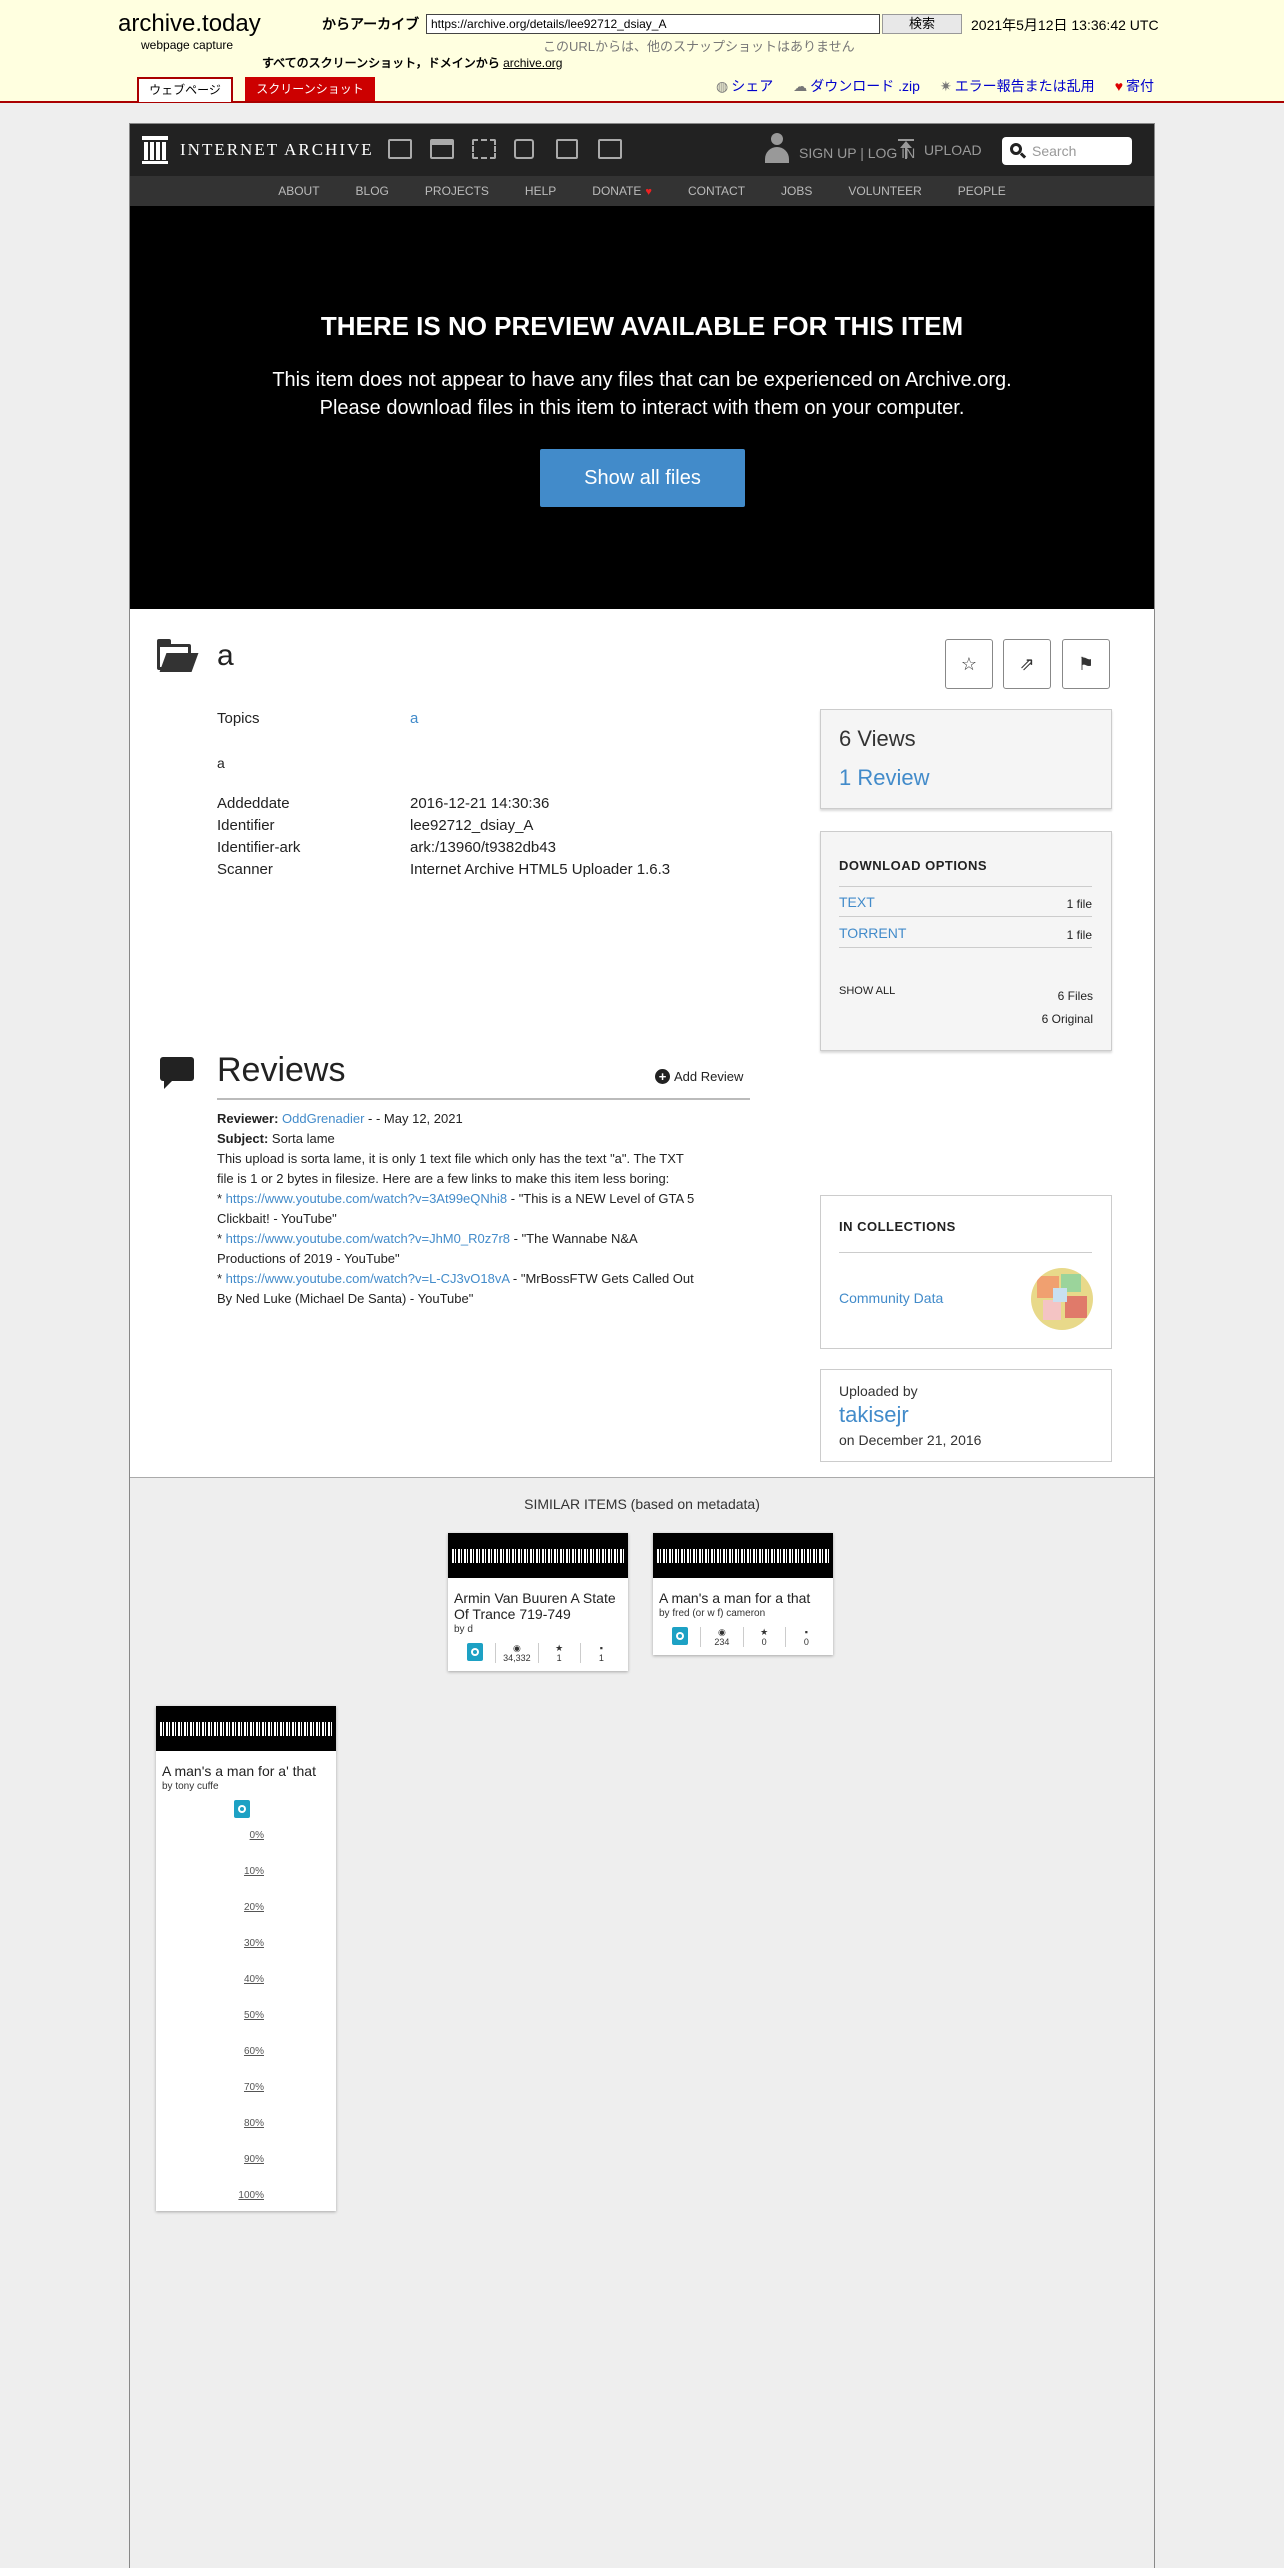 Image resolution: width=1284 pixels, height=2568 pixels. What do you see at coordinates (953, 150) in the screenshot?
I see `upload-label: UPLOAD` at bounding box center [953, 150].